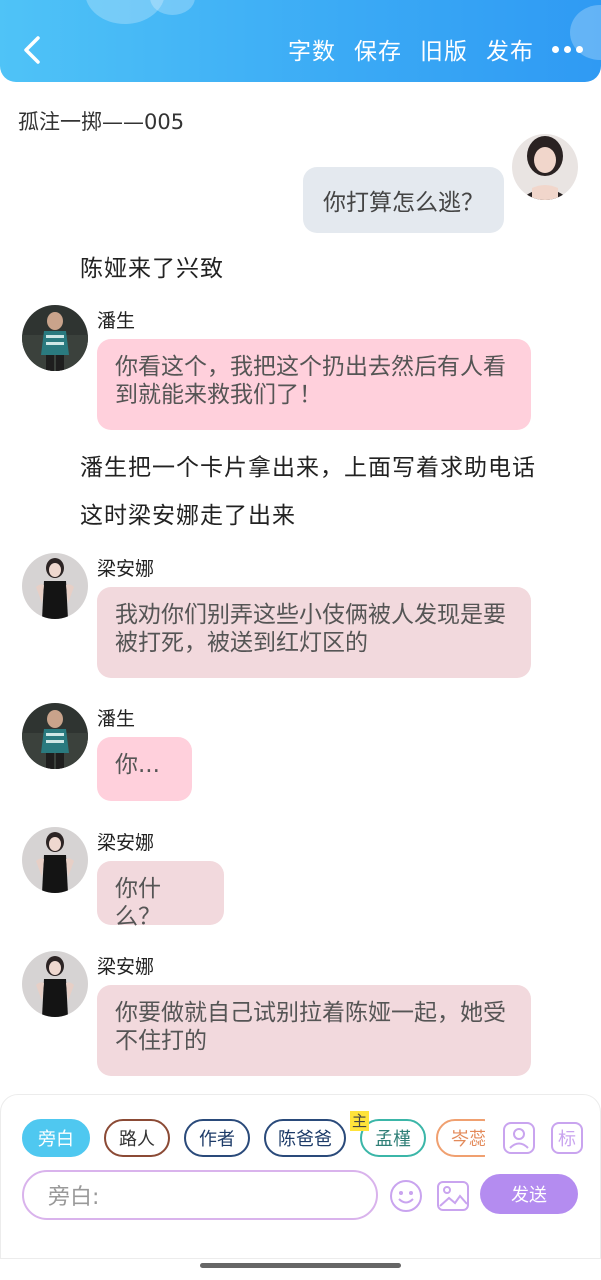 The height and width of the screenshot is (1280, 601). Describe the element at coordinates (314, 384) in the screenshot. I see `chat-bubble: 你看这个，我把这个扔出去然后有人看到就能来救我们了！` at that location.